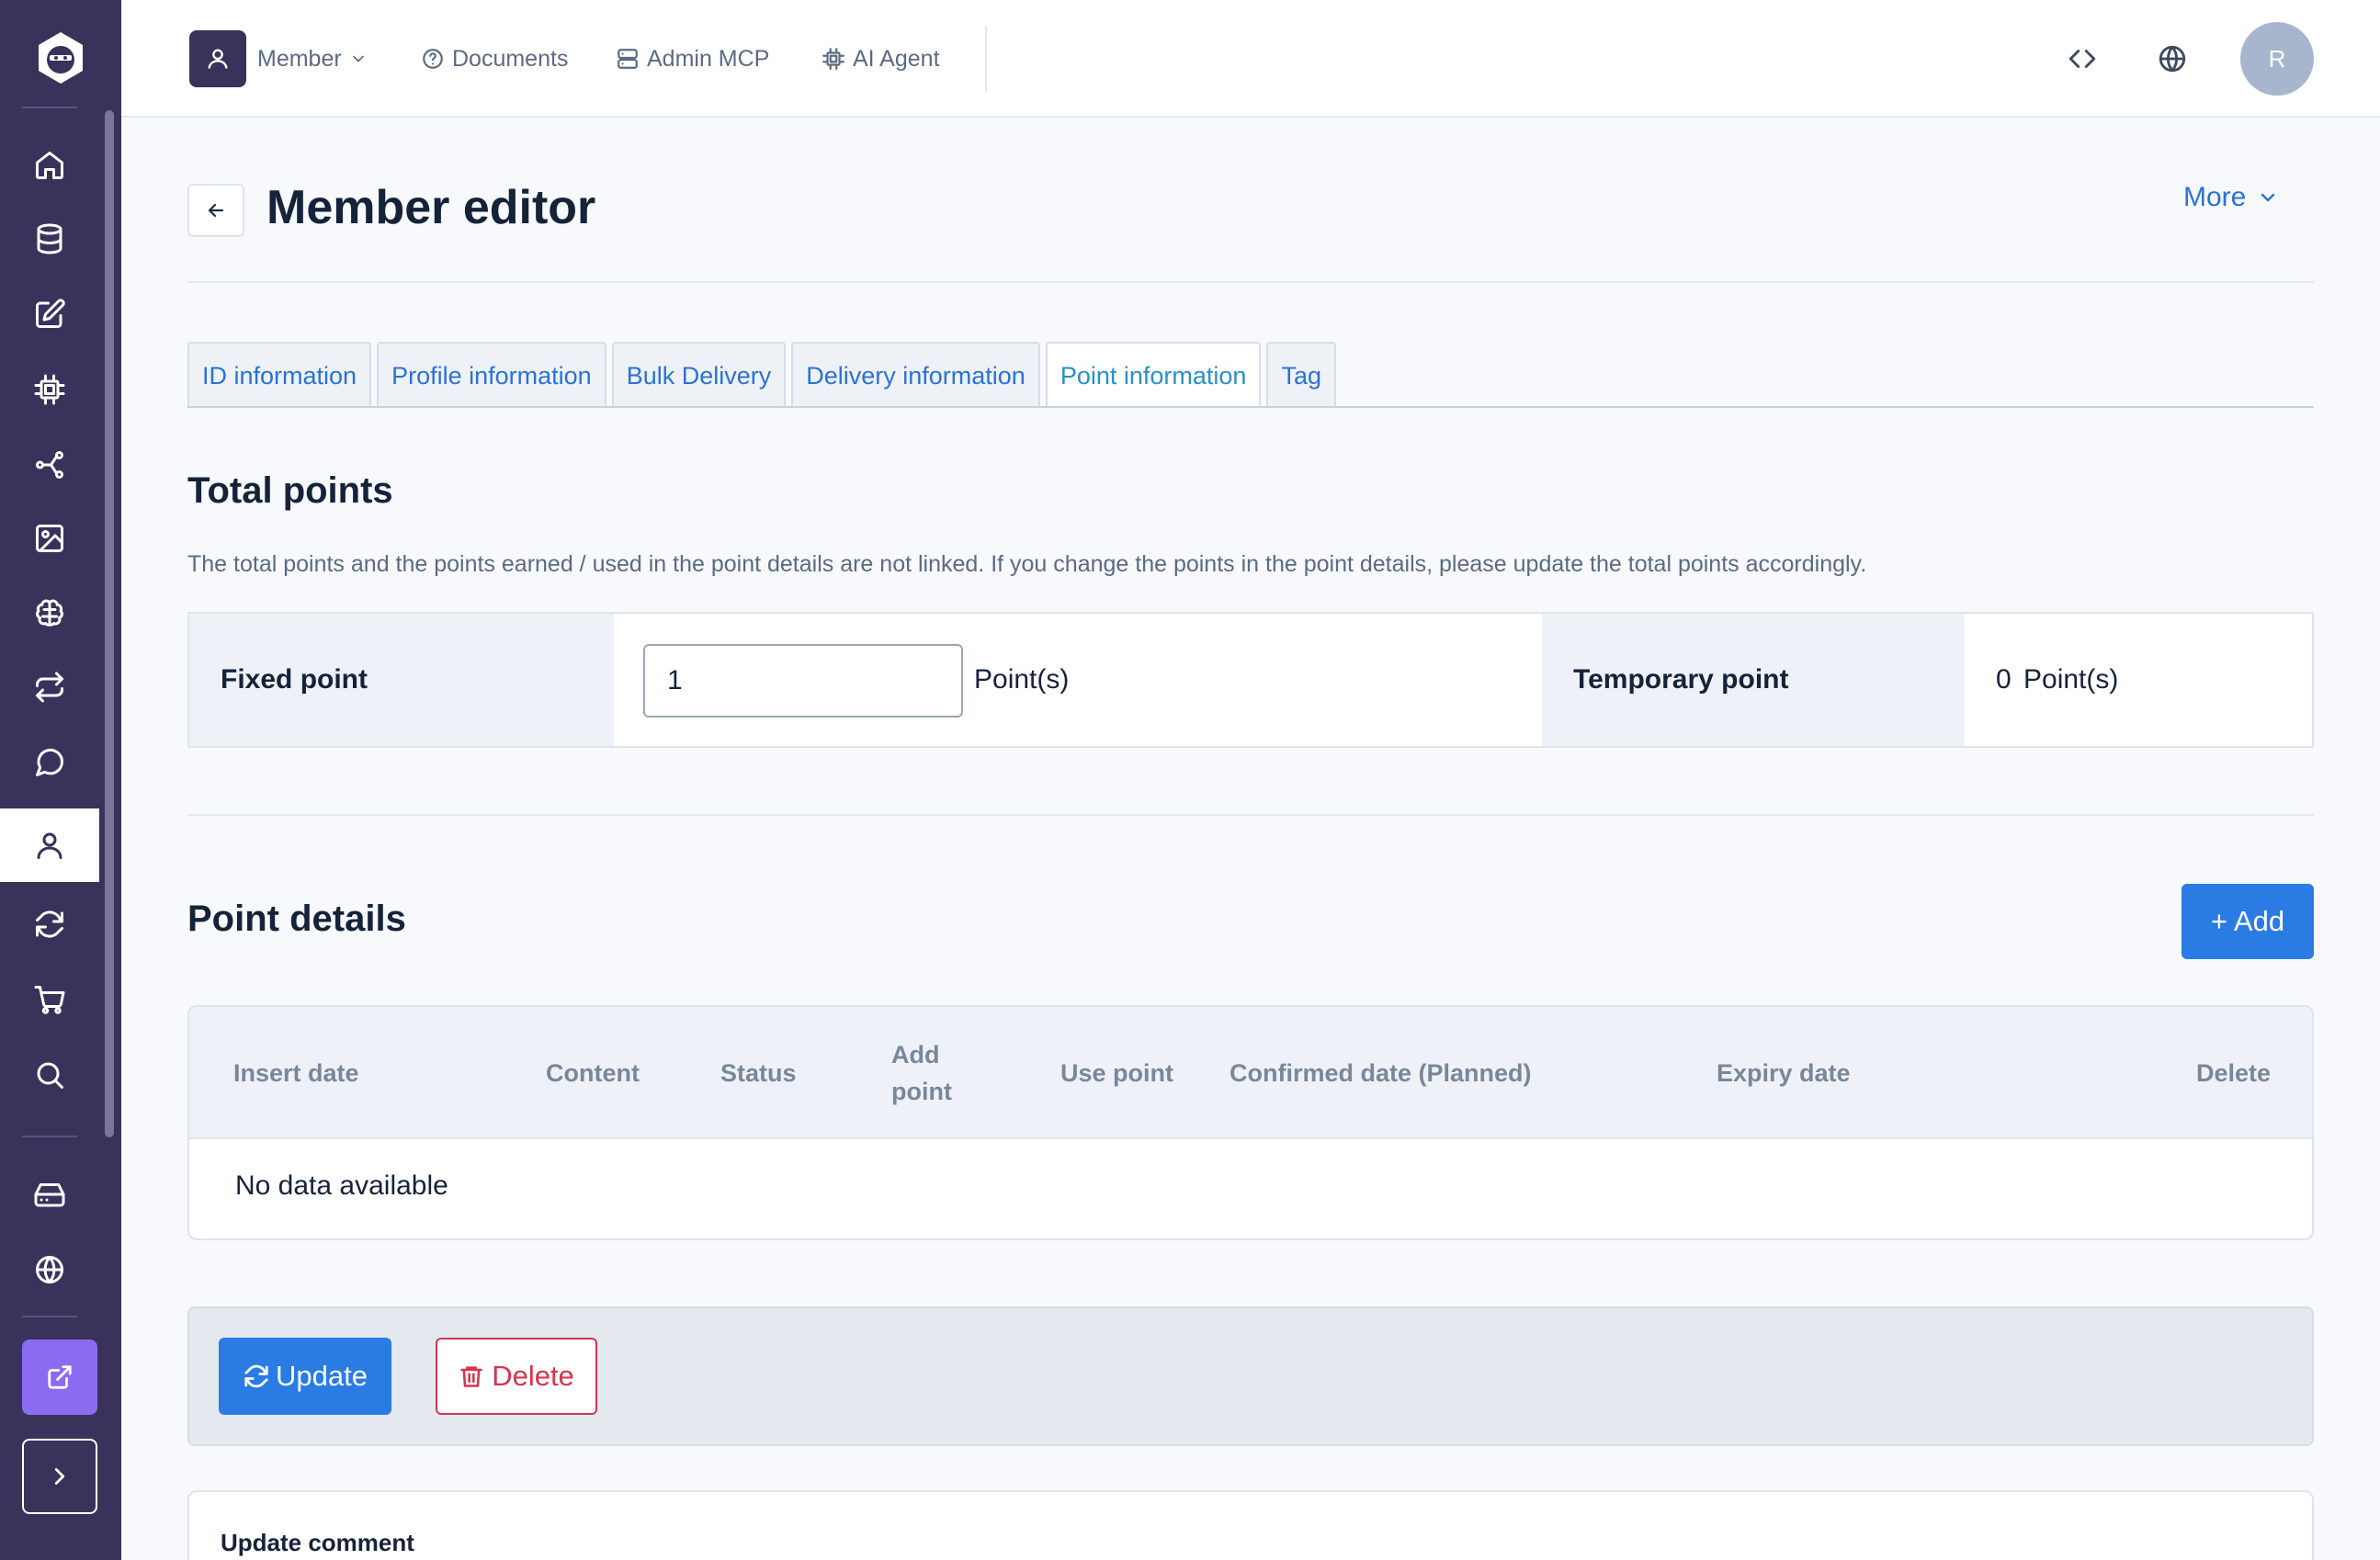 This screenshot has height=1560, width=2380. I want to click on back-button, so click(215, 210).